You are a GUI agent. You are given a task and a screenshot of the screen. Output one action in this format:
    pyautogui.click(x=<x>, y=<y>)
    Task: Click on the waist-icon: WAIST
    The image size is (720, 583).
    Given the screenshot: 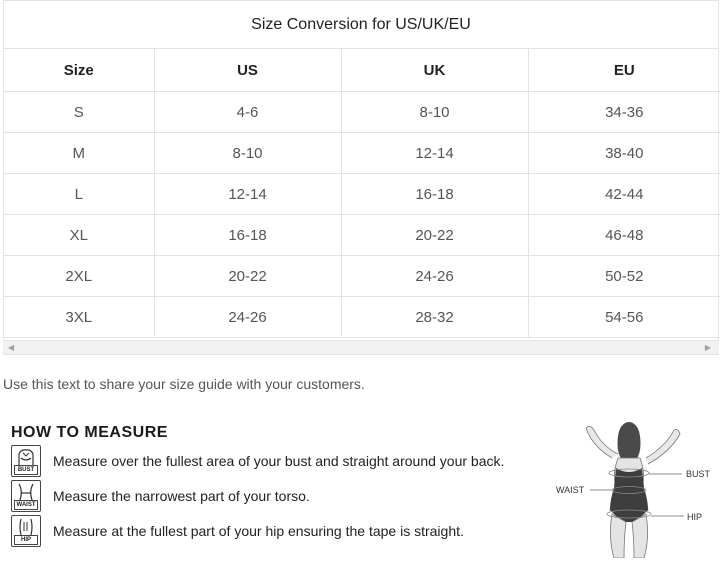 What is the action you would take?
    pyautogui.click(x=26, y=496)
    